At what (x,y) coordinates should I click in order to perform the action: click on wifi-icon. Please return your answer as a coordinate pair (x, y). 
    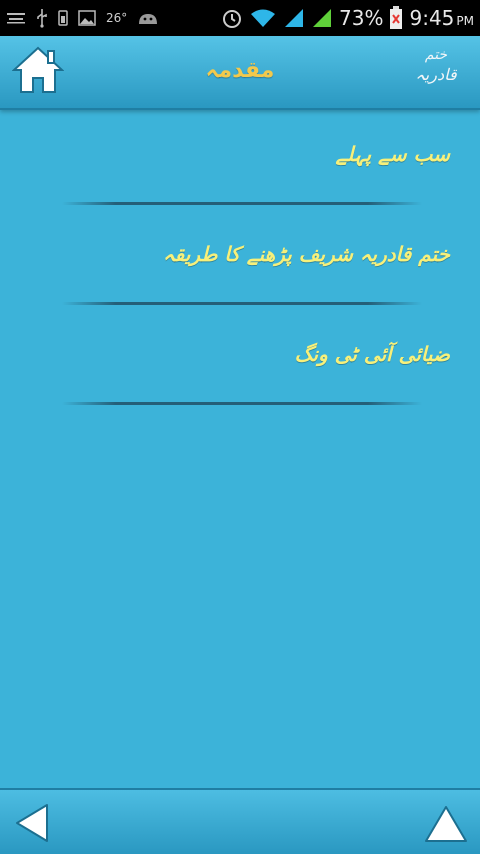
    Looking at the image, I should click on (263, 18).